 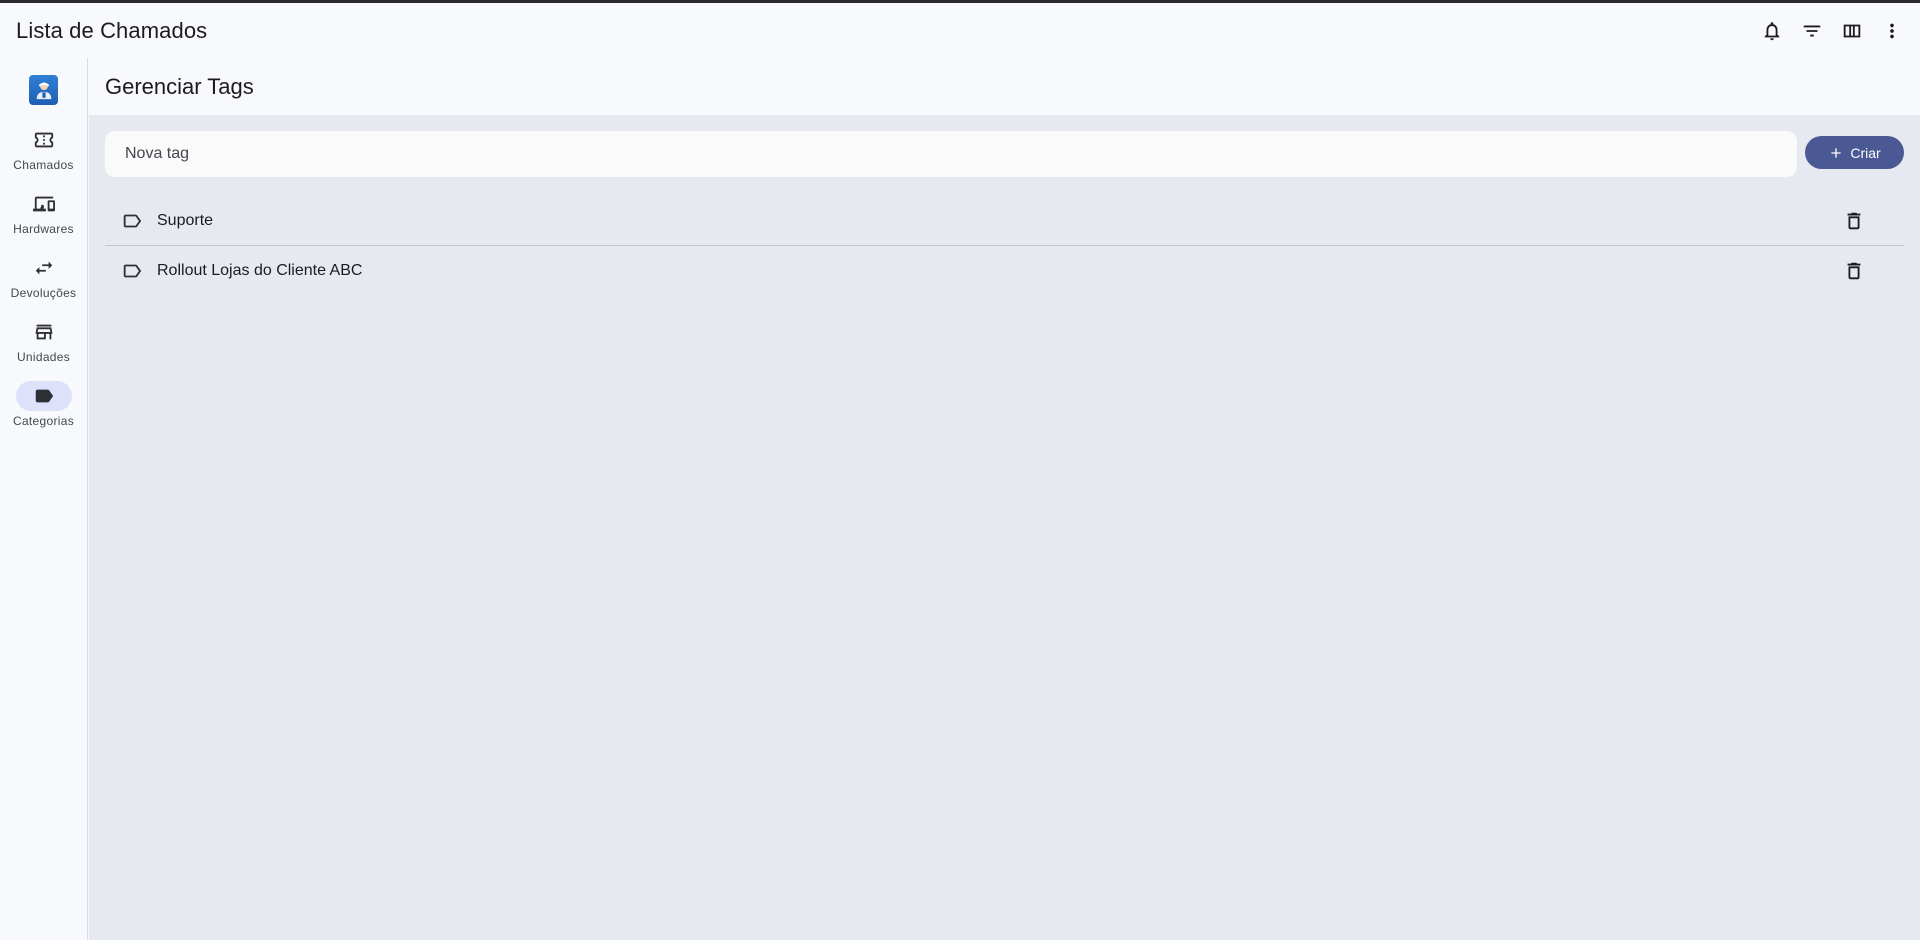 What do you see at coordinates (1004, 221) in the screenshot?
I see `list-item: Suporte` at bounding box center [1004, 221].